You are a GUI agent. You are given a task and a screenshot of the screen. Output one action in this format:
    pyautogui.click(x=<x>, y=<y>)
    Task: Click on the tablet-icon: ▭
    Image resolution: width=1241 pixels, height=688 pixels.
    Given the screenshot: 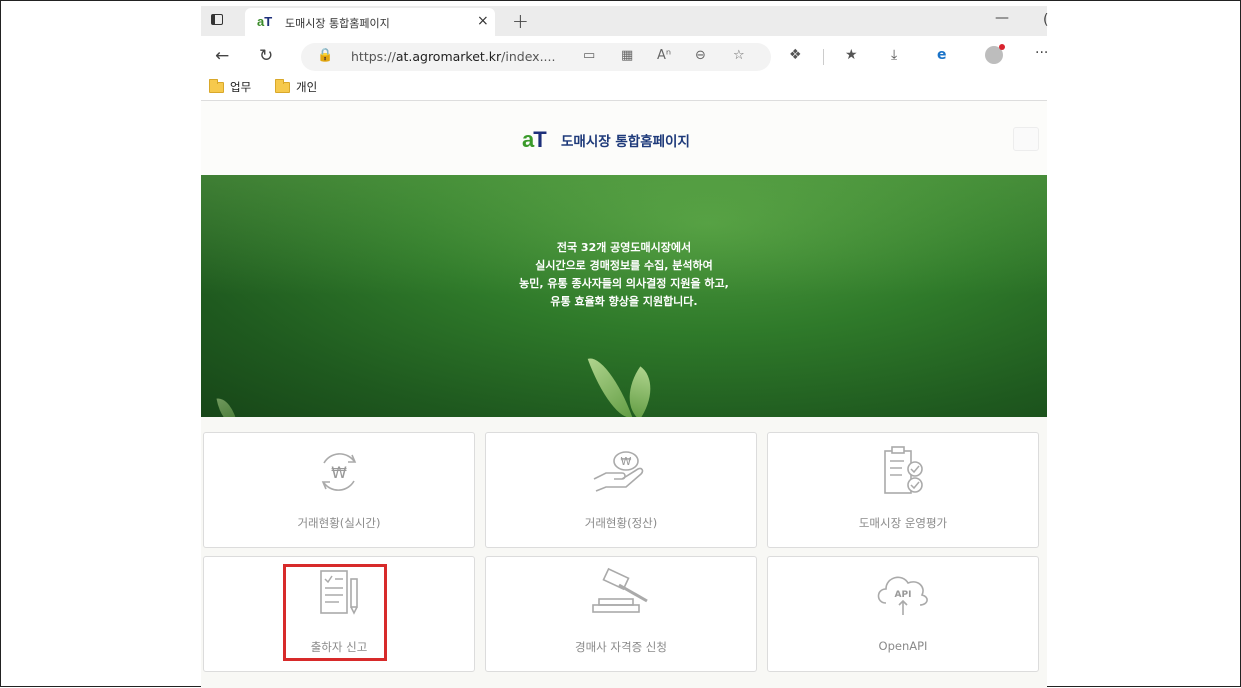 What is the action you would take?
    pyautogui.click(x=589, y=55)
    